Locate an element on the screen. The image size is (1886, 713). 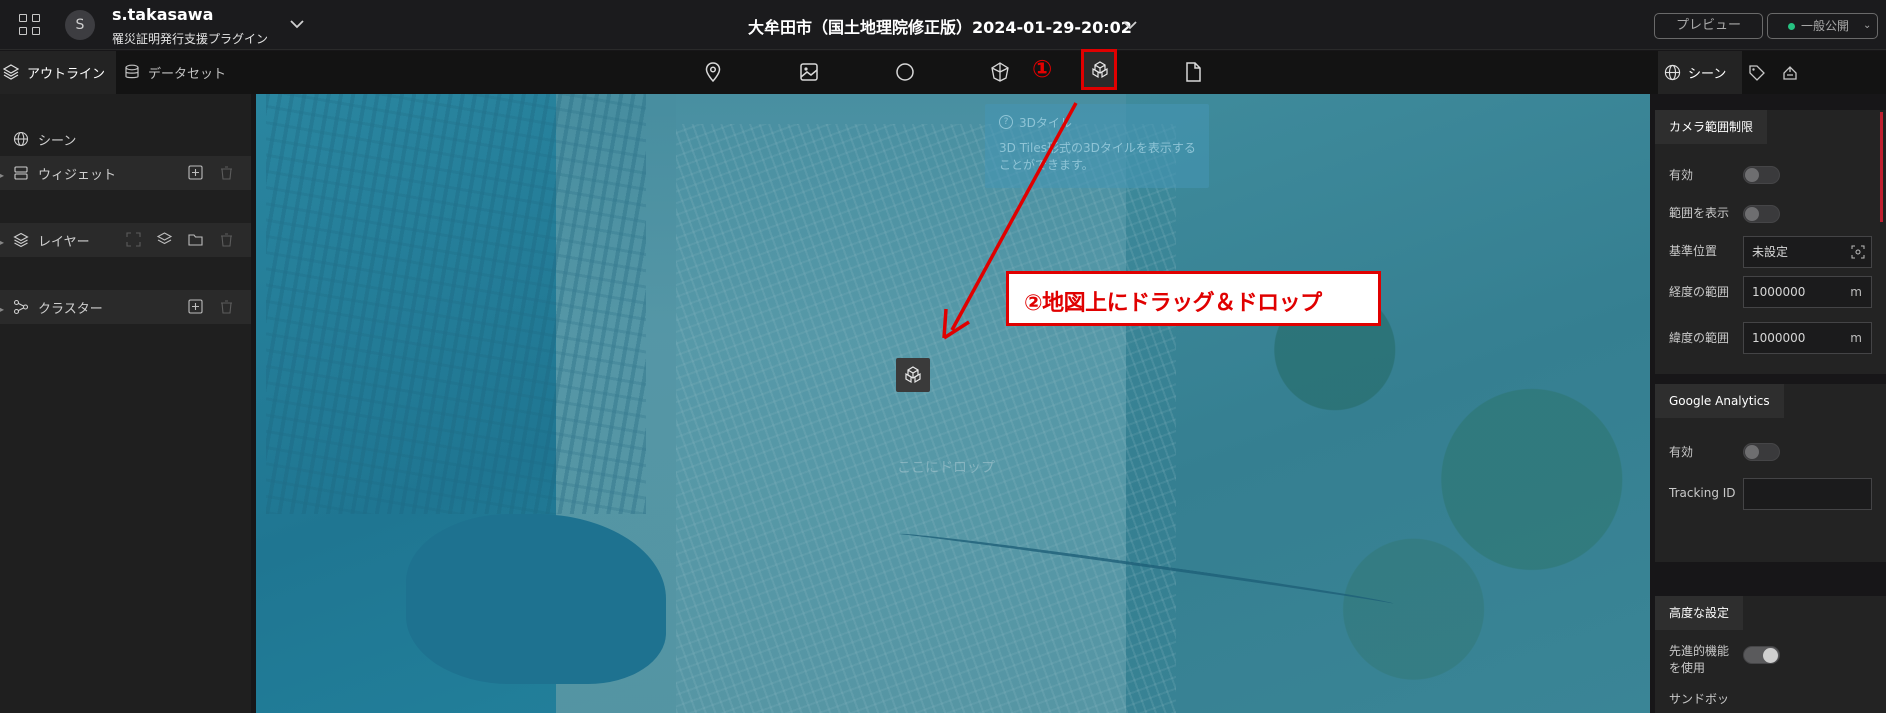
toolbar: アウトライン データセット シーン is located at coordinates (943, 72).